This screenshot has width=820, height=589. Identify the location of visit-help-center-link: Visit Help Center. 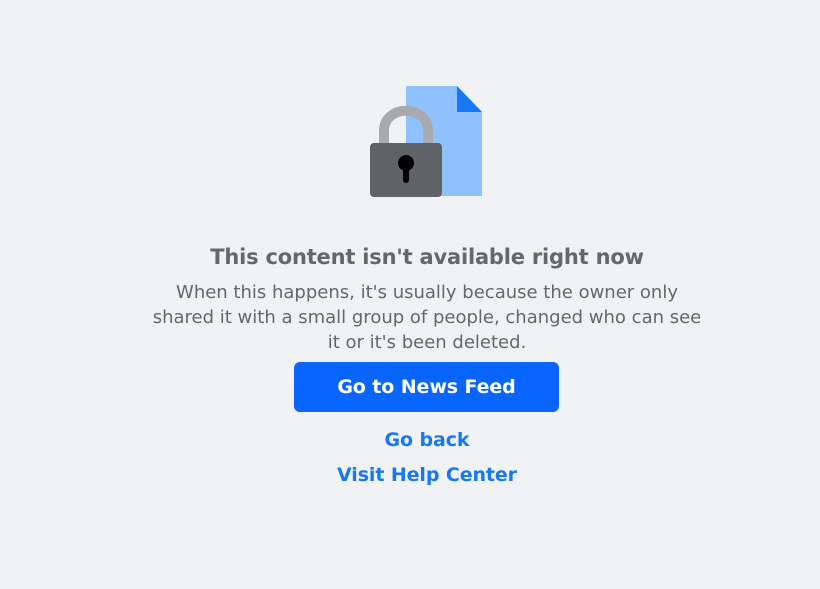
(427, 475).